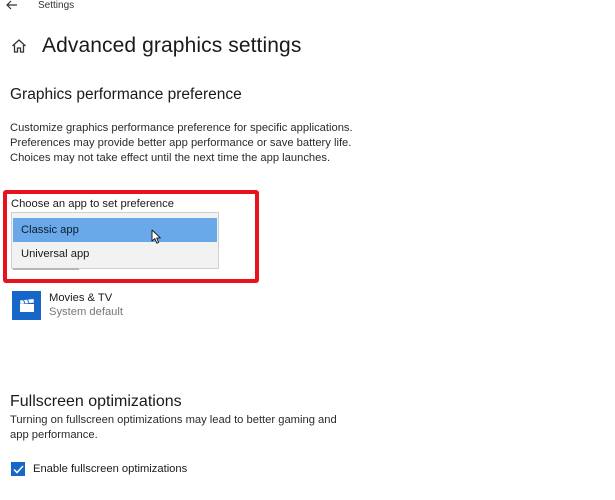 This screenshot has height=500, width=615. Describe the element at coordinates (110, 469) in the screenshot. I see `checkbox-label: Enable fullscreen optimizations` at that location.